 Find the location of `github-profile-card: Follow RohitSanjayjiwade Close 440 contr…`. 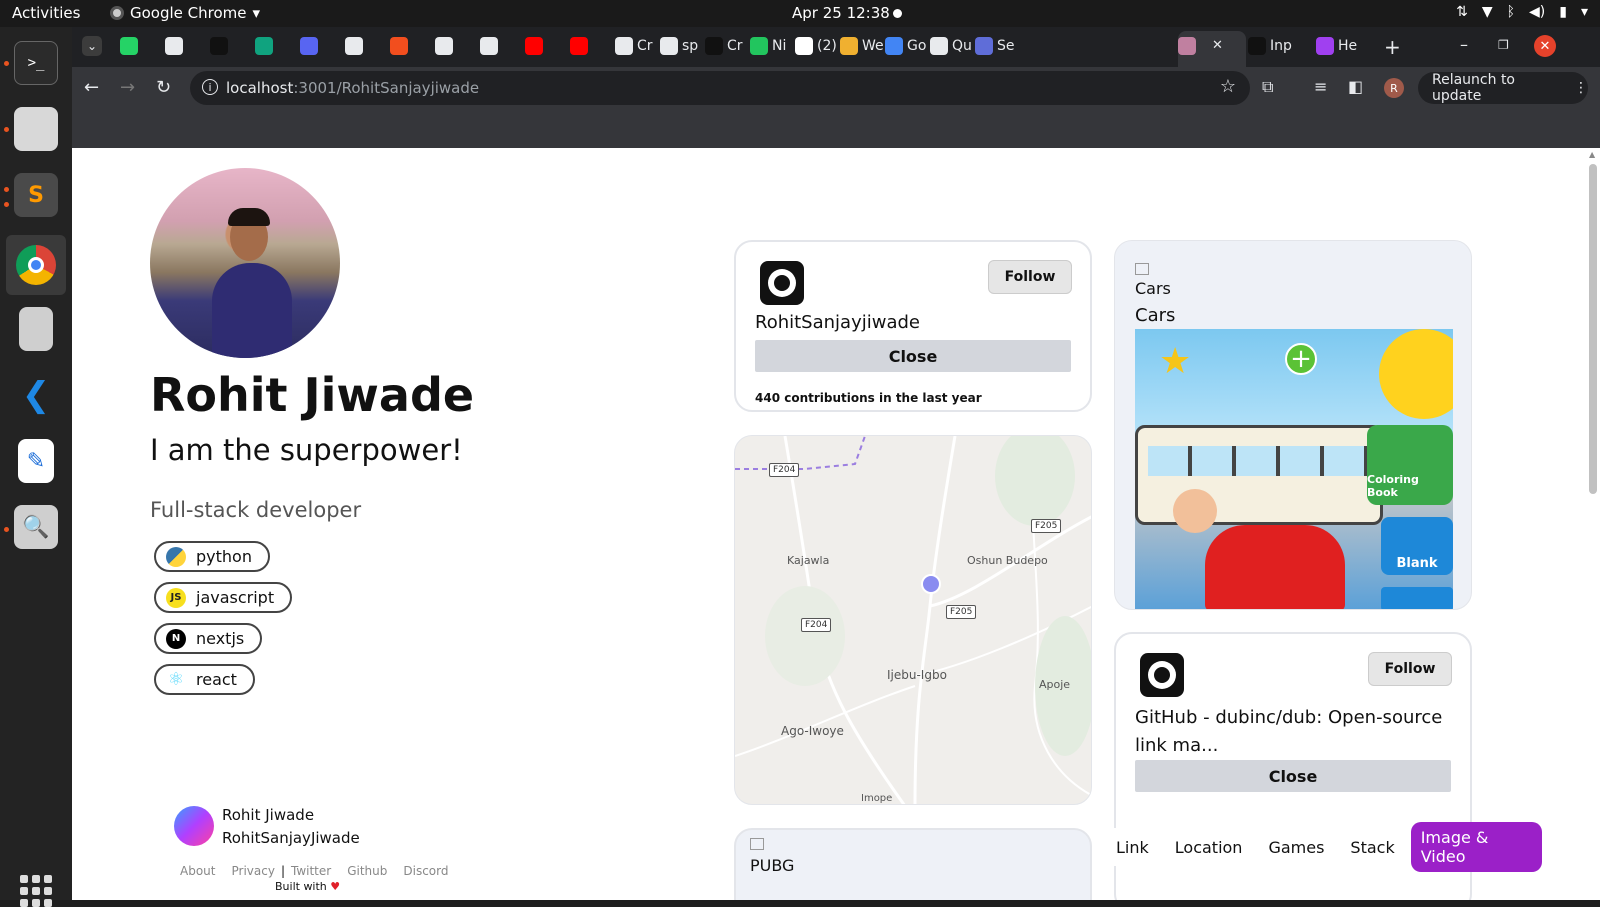

github-profile-card: Follow RohitSanjayjiwade Close 440 contr… is located at coordinates (913, 326).